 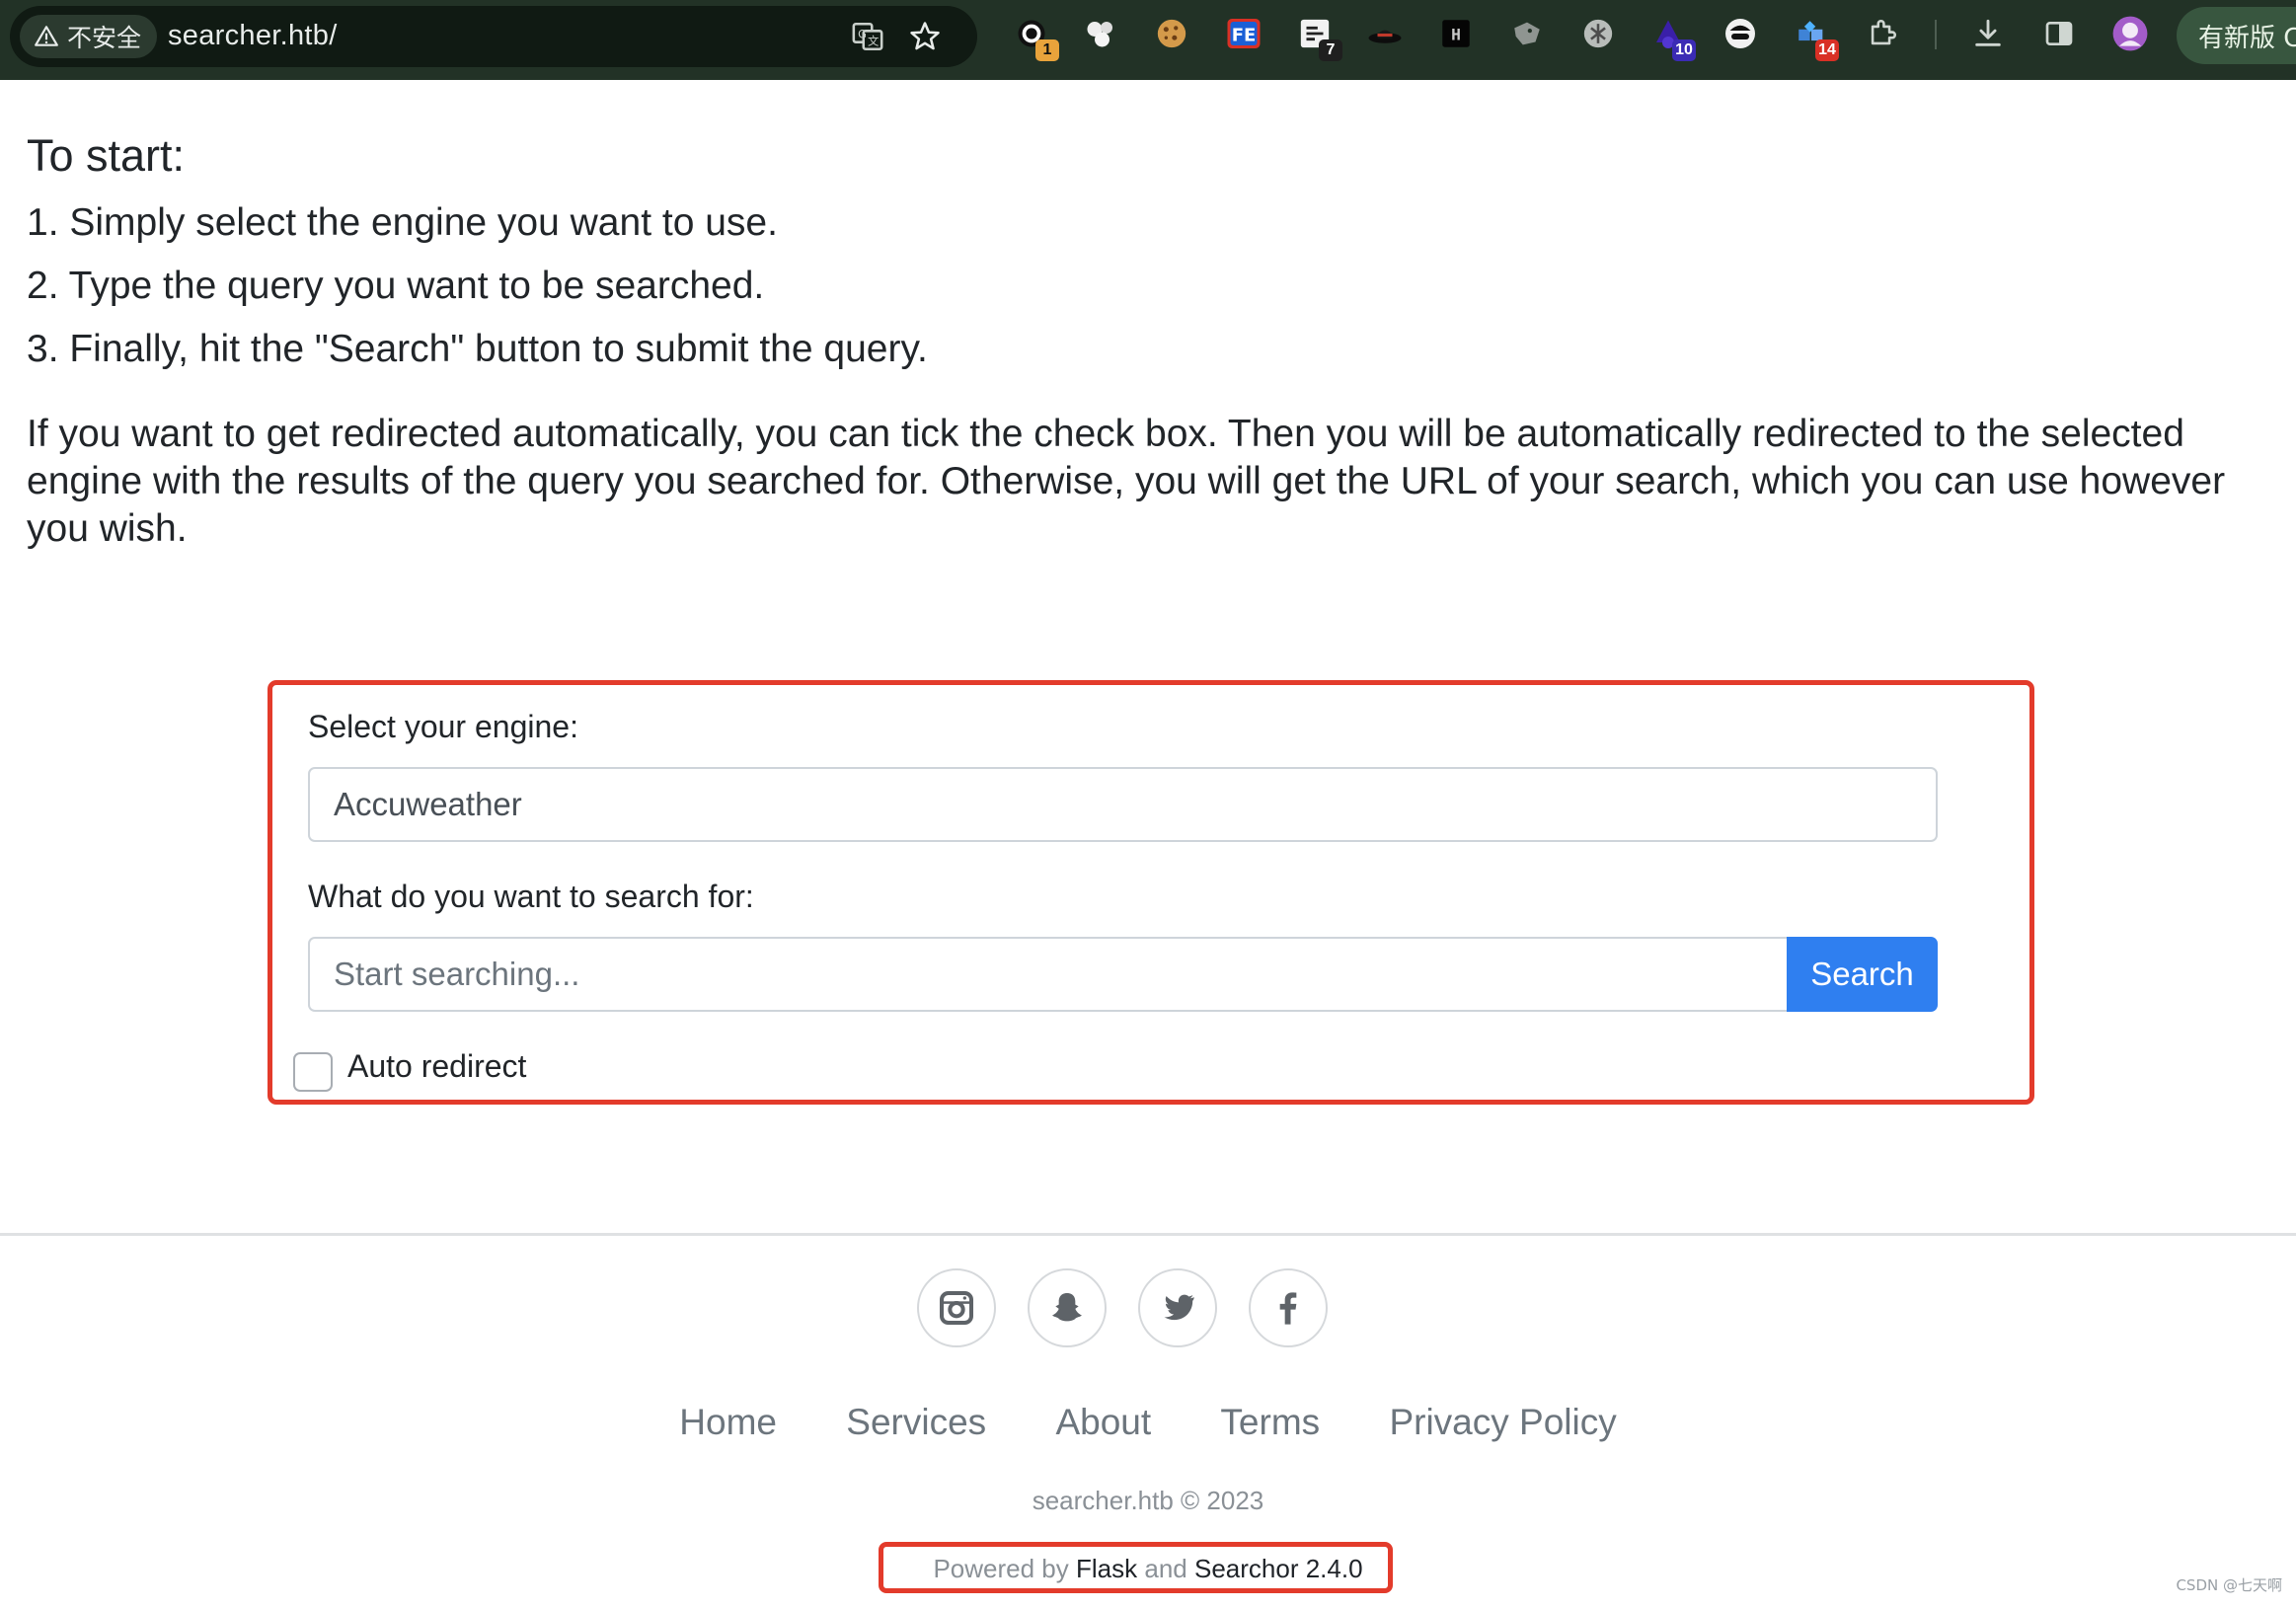 What do you see at coordinates (1123, 804) in the screenshot?
I see `engine-select: Accuweather` at bounding box center [1123, 804].